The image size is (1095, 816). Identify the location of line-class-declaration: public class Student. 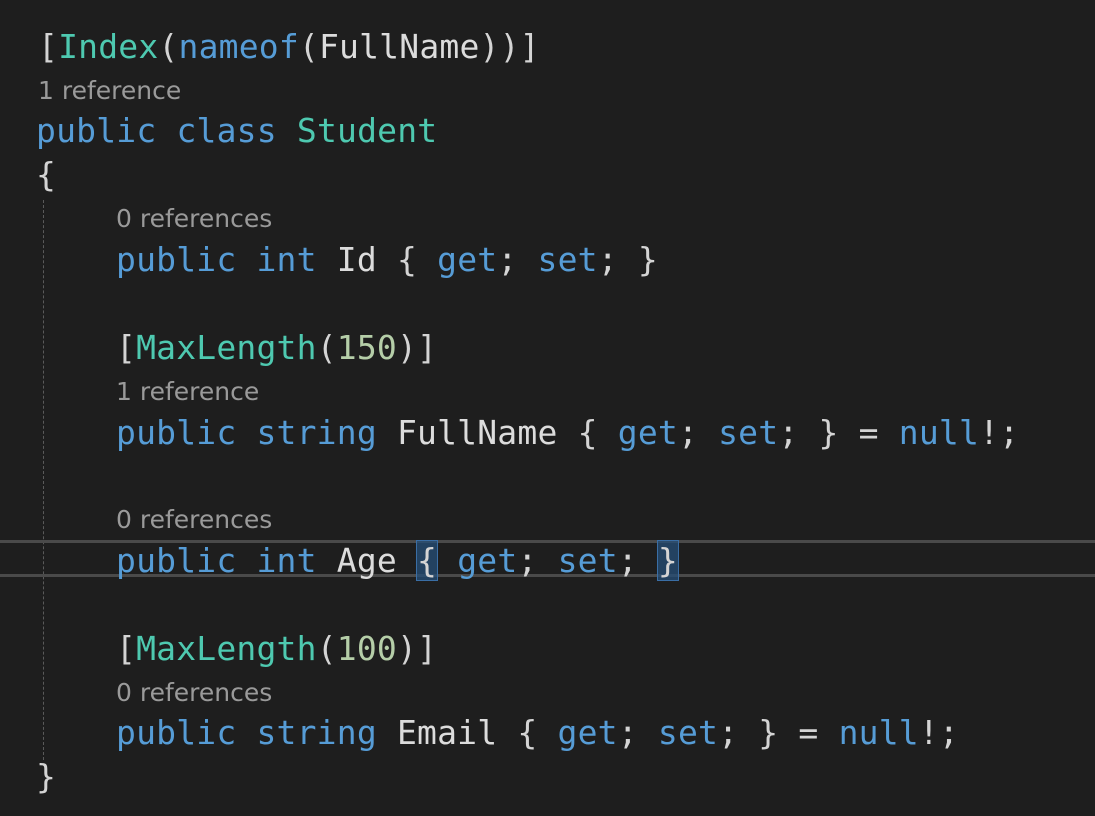
(236, 131).